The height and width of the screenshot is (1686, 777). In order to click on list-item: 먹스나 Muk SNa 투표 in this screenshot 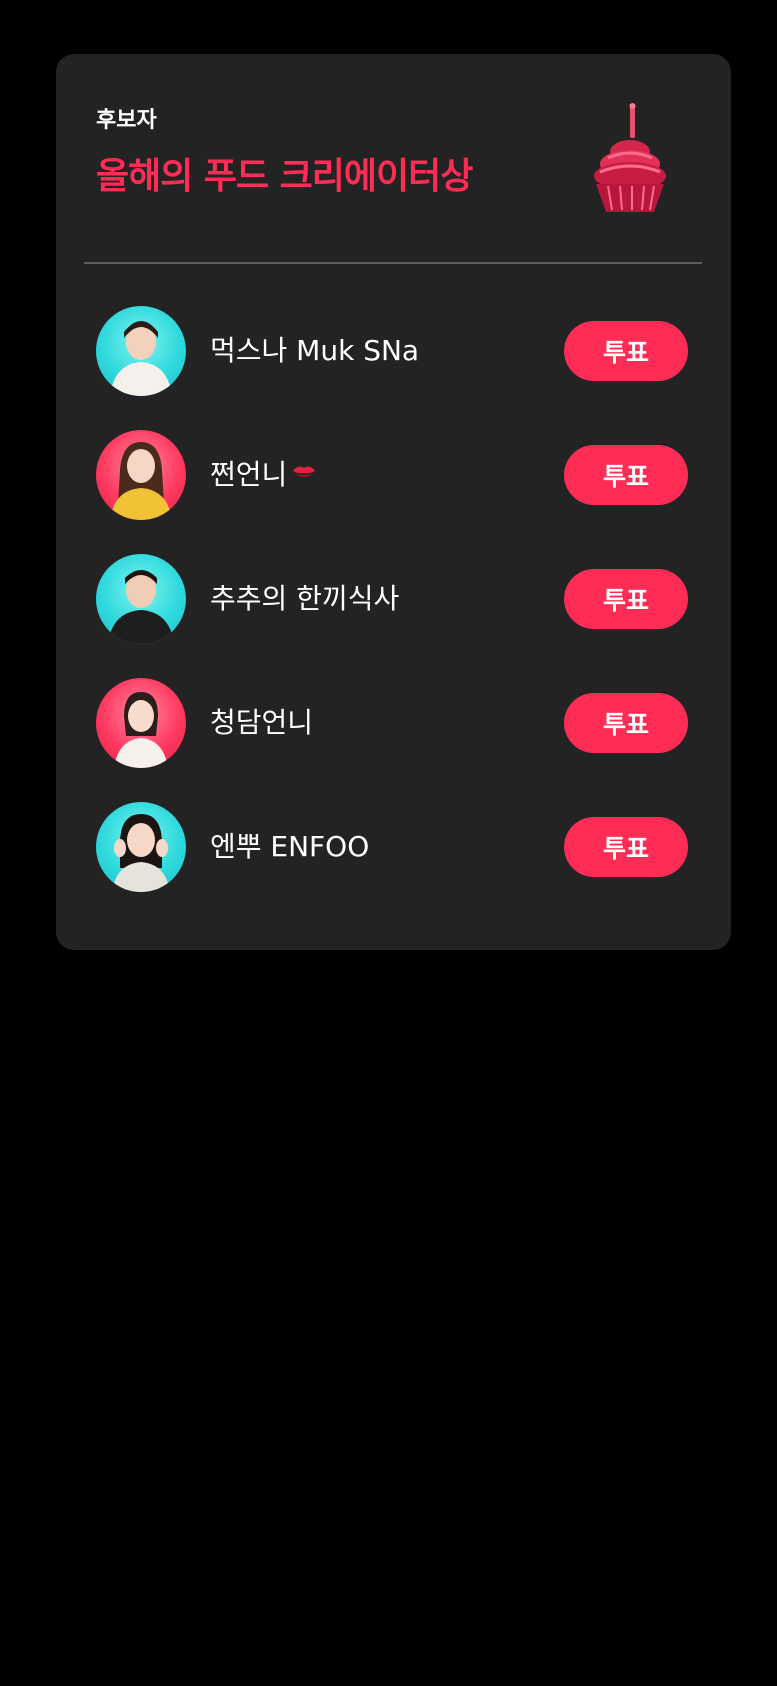, I will do `click(393, 351)`.